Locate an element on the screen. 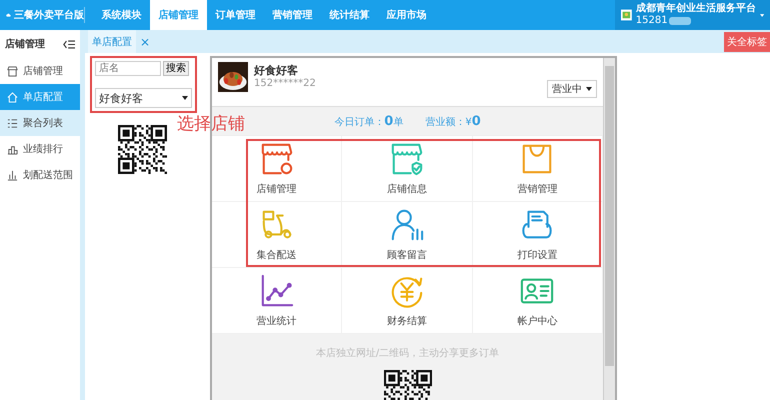 Image resolution: width=770 pixels, height=400 pixels. sidebar-item: 聚合列表 is located at coordinates (40, 123).